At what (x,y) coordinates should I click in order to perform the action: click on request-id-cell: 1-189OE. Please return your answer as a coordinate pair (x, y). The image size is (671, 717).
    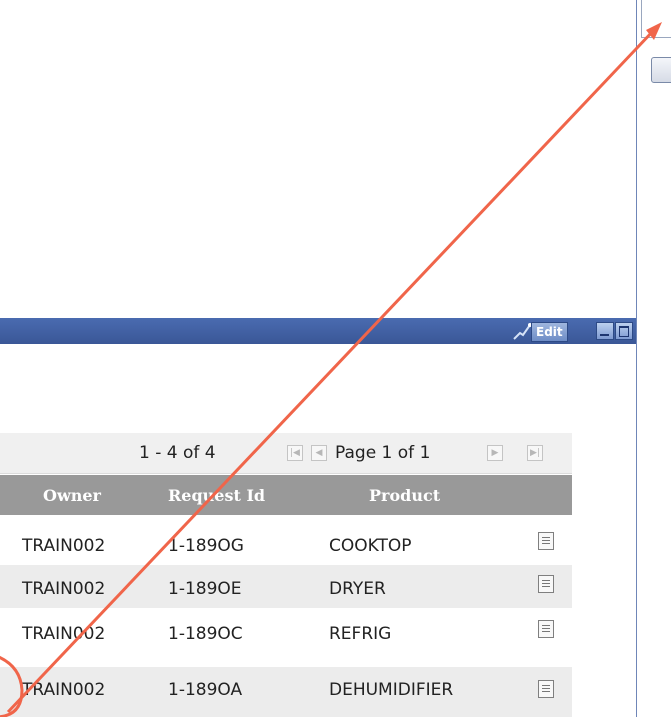
    Looking at the image, I should click on (205, 589).